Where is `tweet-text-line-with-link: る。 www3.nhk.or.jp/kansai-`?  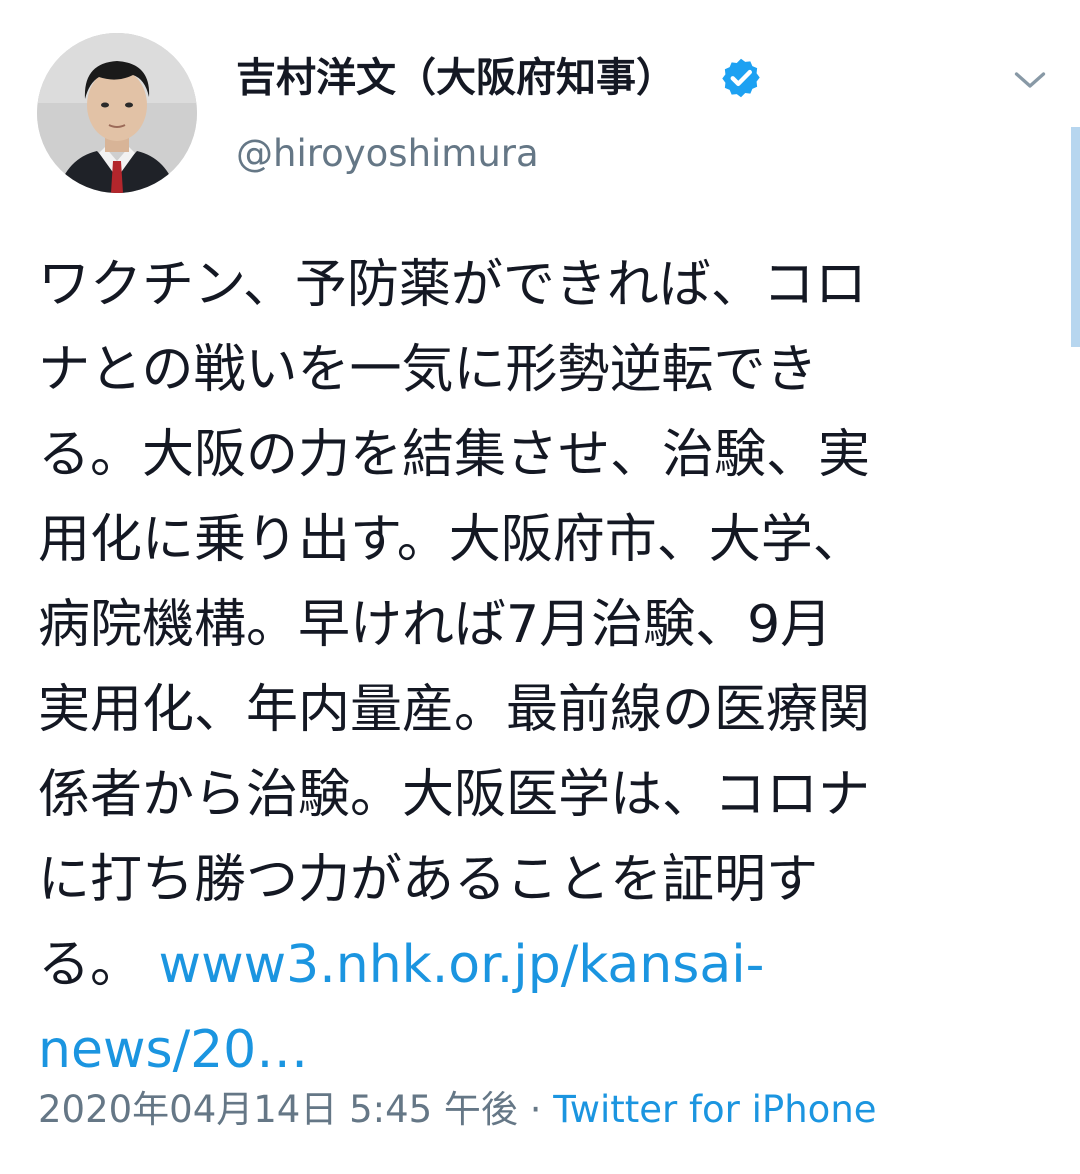 tweet-text-line-with-link: る。 www3.nhk.or.jp/kansai- is located at coordinates (543, 965).